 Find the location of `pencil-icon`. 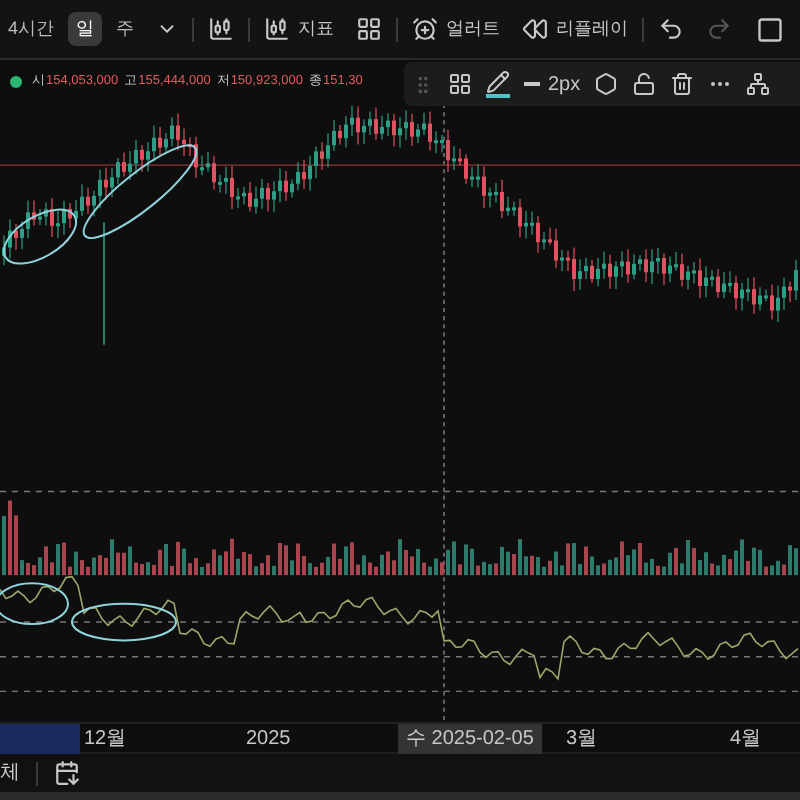

pencil-icon is located at coordinates (498, 82).